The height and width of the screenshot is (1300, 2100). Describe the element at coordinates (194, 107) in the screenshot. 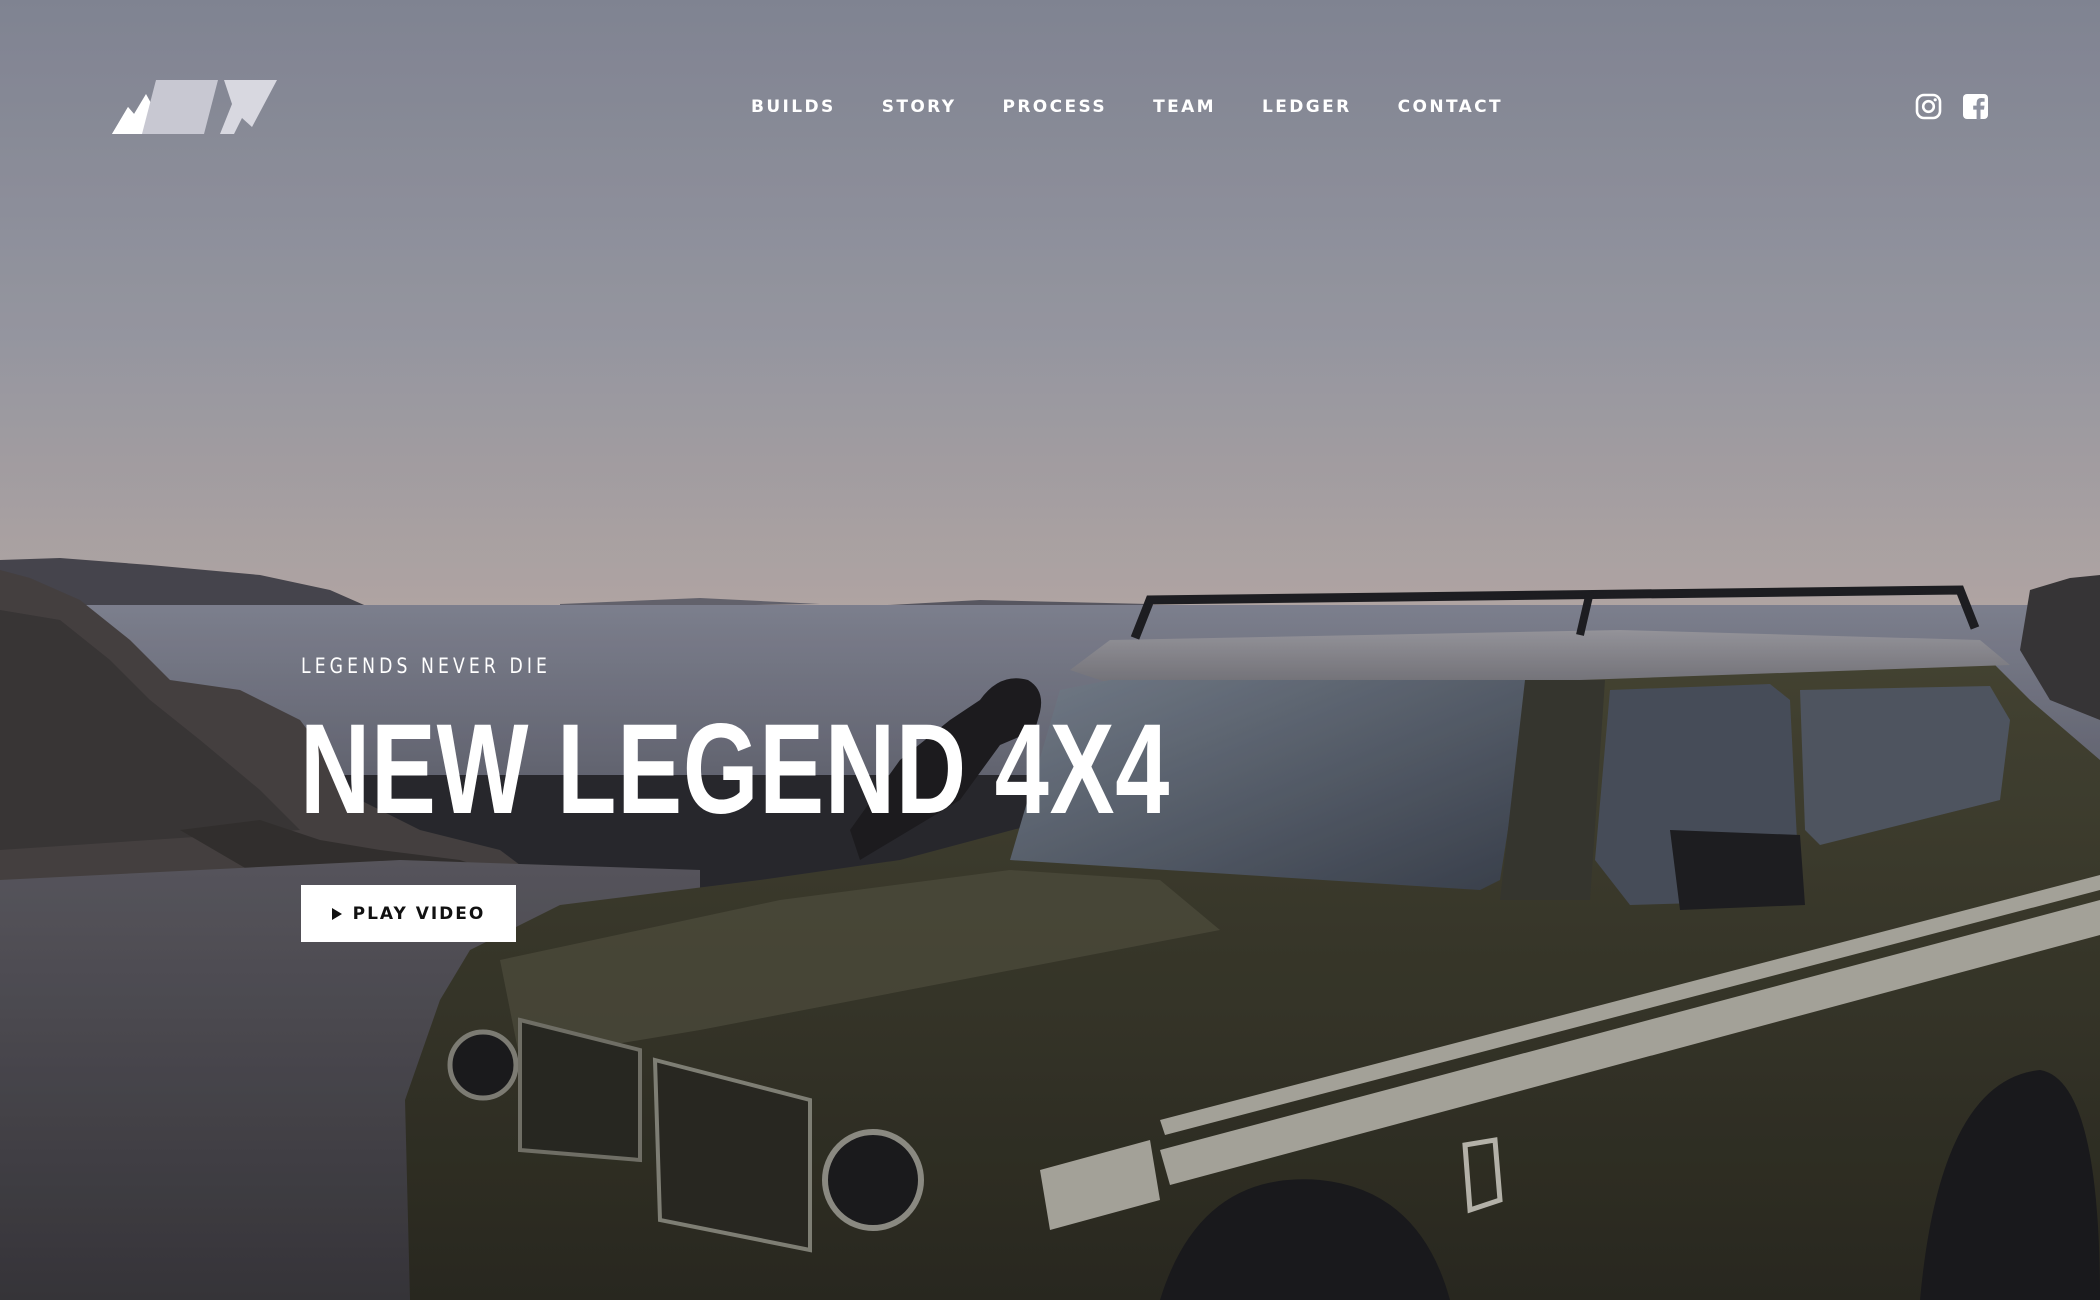

I see `mountain-logo-icon` at that location.